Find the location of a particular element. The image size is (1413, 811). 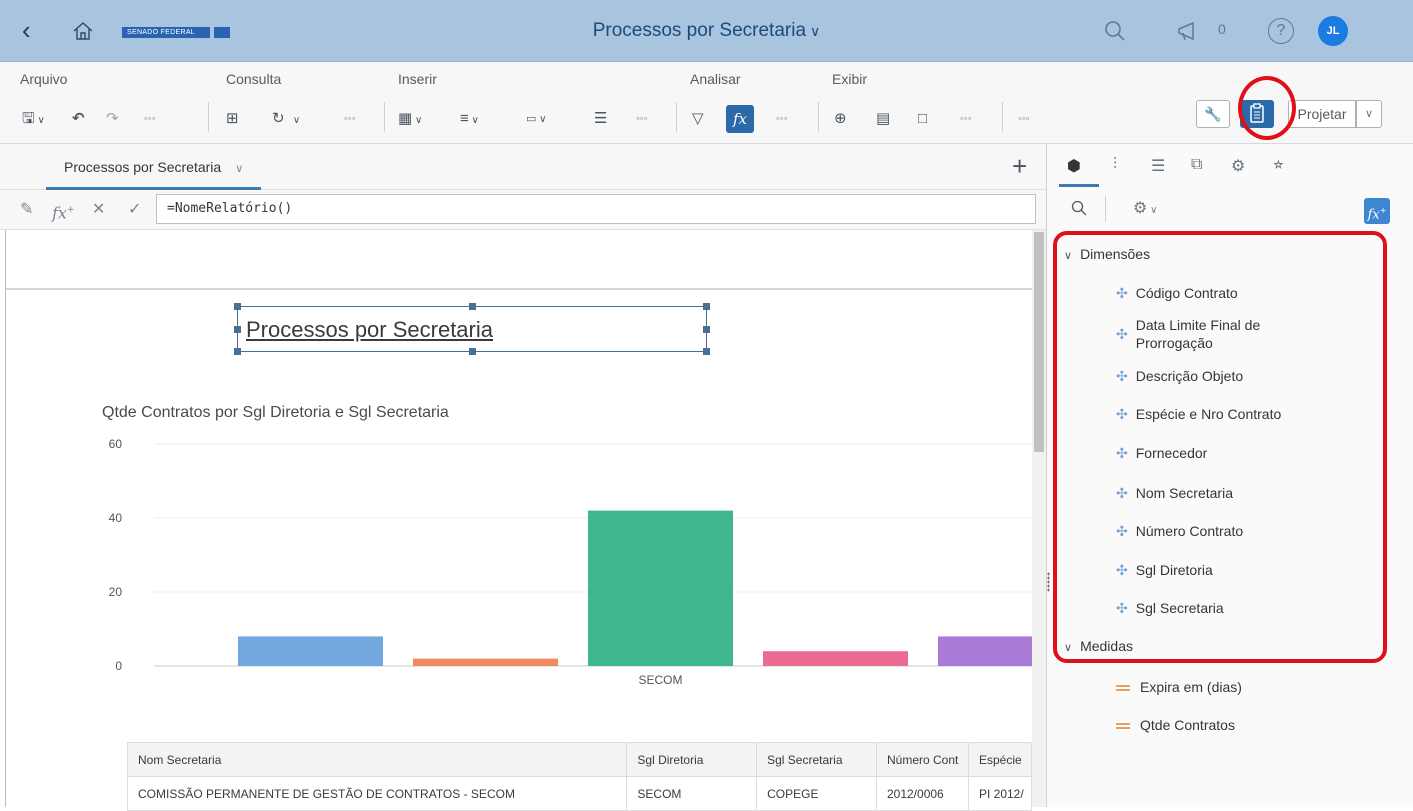

group-label-exibir: Exibir is located at coordinates (850, 79).